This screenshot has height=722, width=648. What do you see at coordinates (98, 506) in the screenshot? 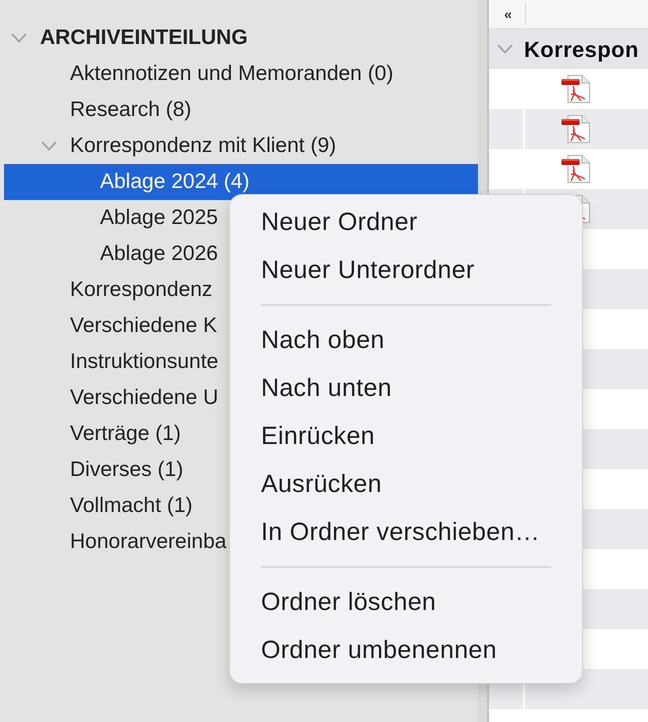
I see `tree-item: Vollmacht (1)` at bounding box center [98, 506].